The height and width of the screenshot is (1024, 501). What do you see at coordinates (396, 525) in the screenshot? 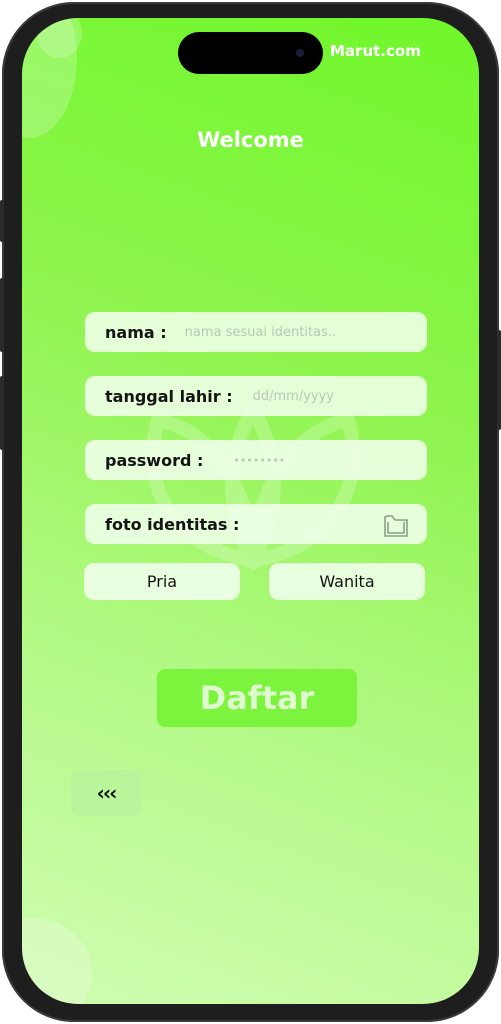
I see `folder-icon` at bounding box center [396, 525].